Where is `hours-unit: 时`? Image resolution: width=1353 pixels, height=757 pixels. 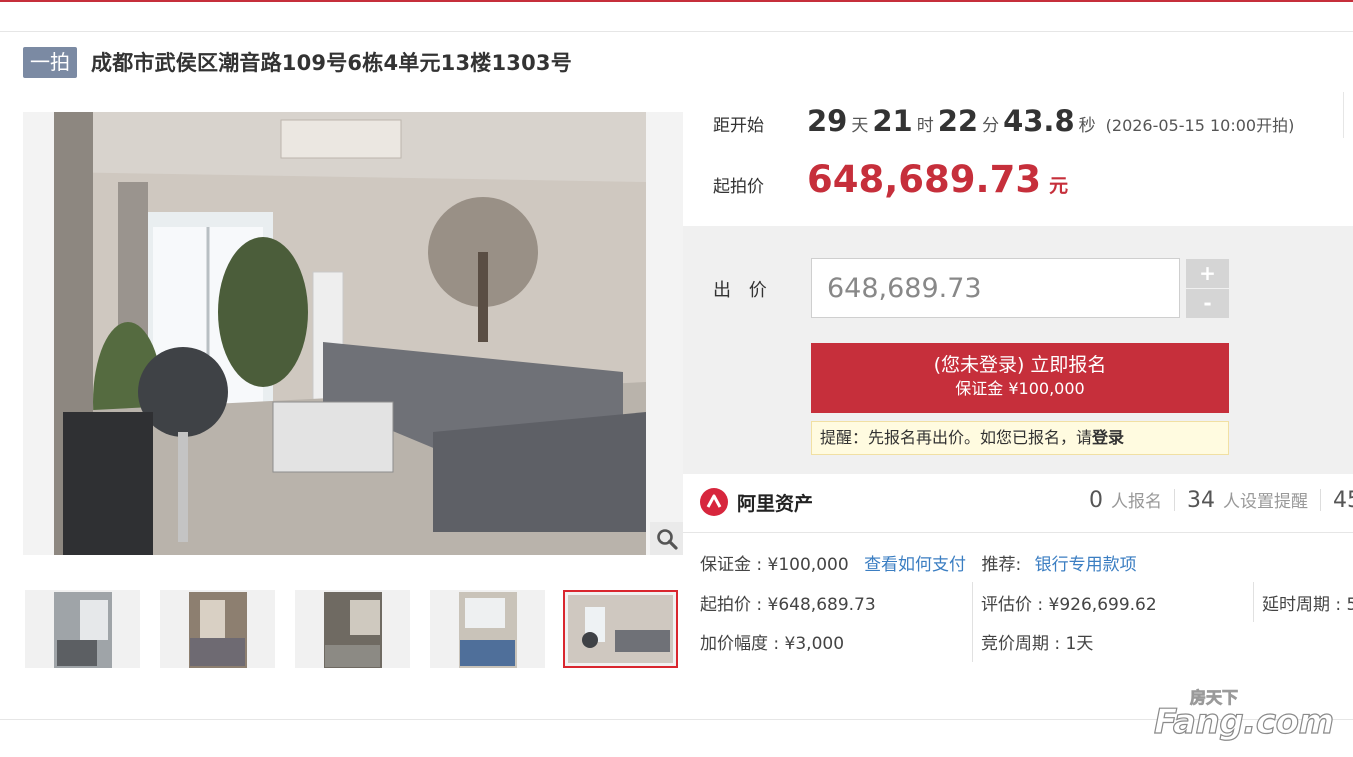
hours-unit: 时 is located at coordinates (925, 126).